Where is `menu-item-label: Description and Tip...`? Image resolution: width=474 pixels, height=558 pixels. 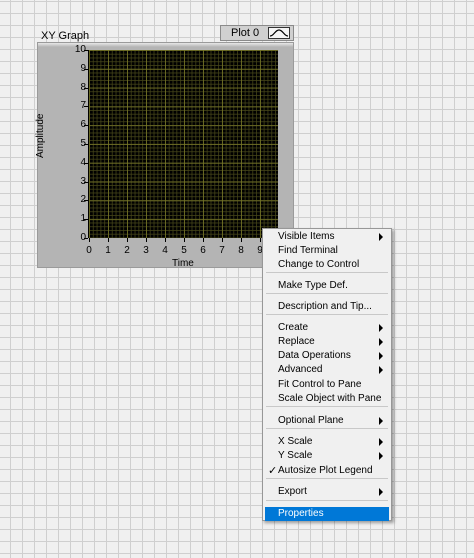 menu-item-label: Description and Tip... is located at coordinates (325, 306).